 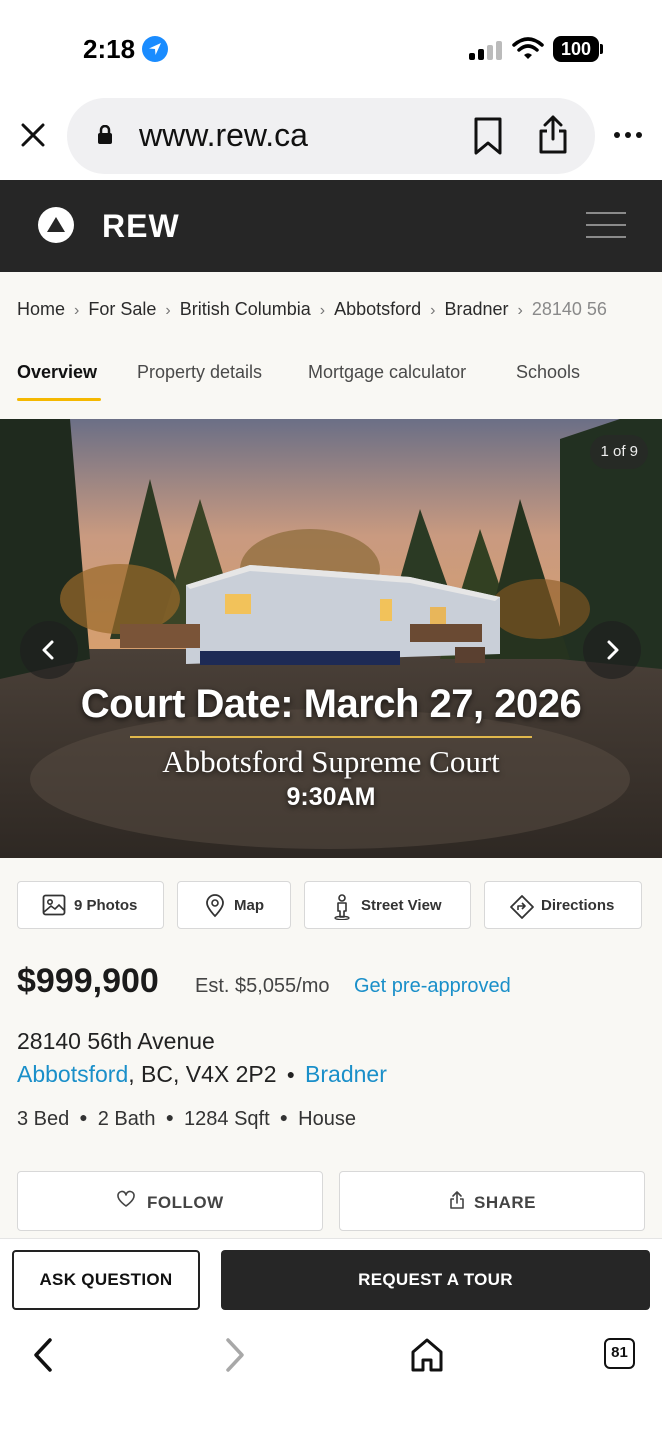 I want to click on map-button: Map, so click(x=234, y=905).